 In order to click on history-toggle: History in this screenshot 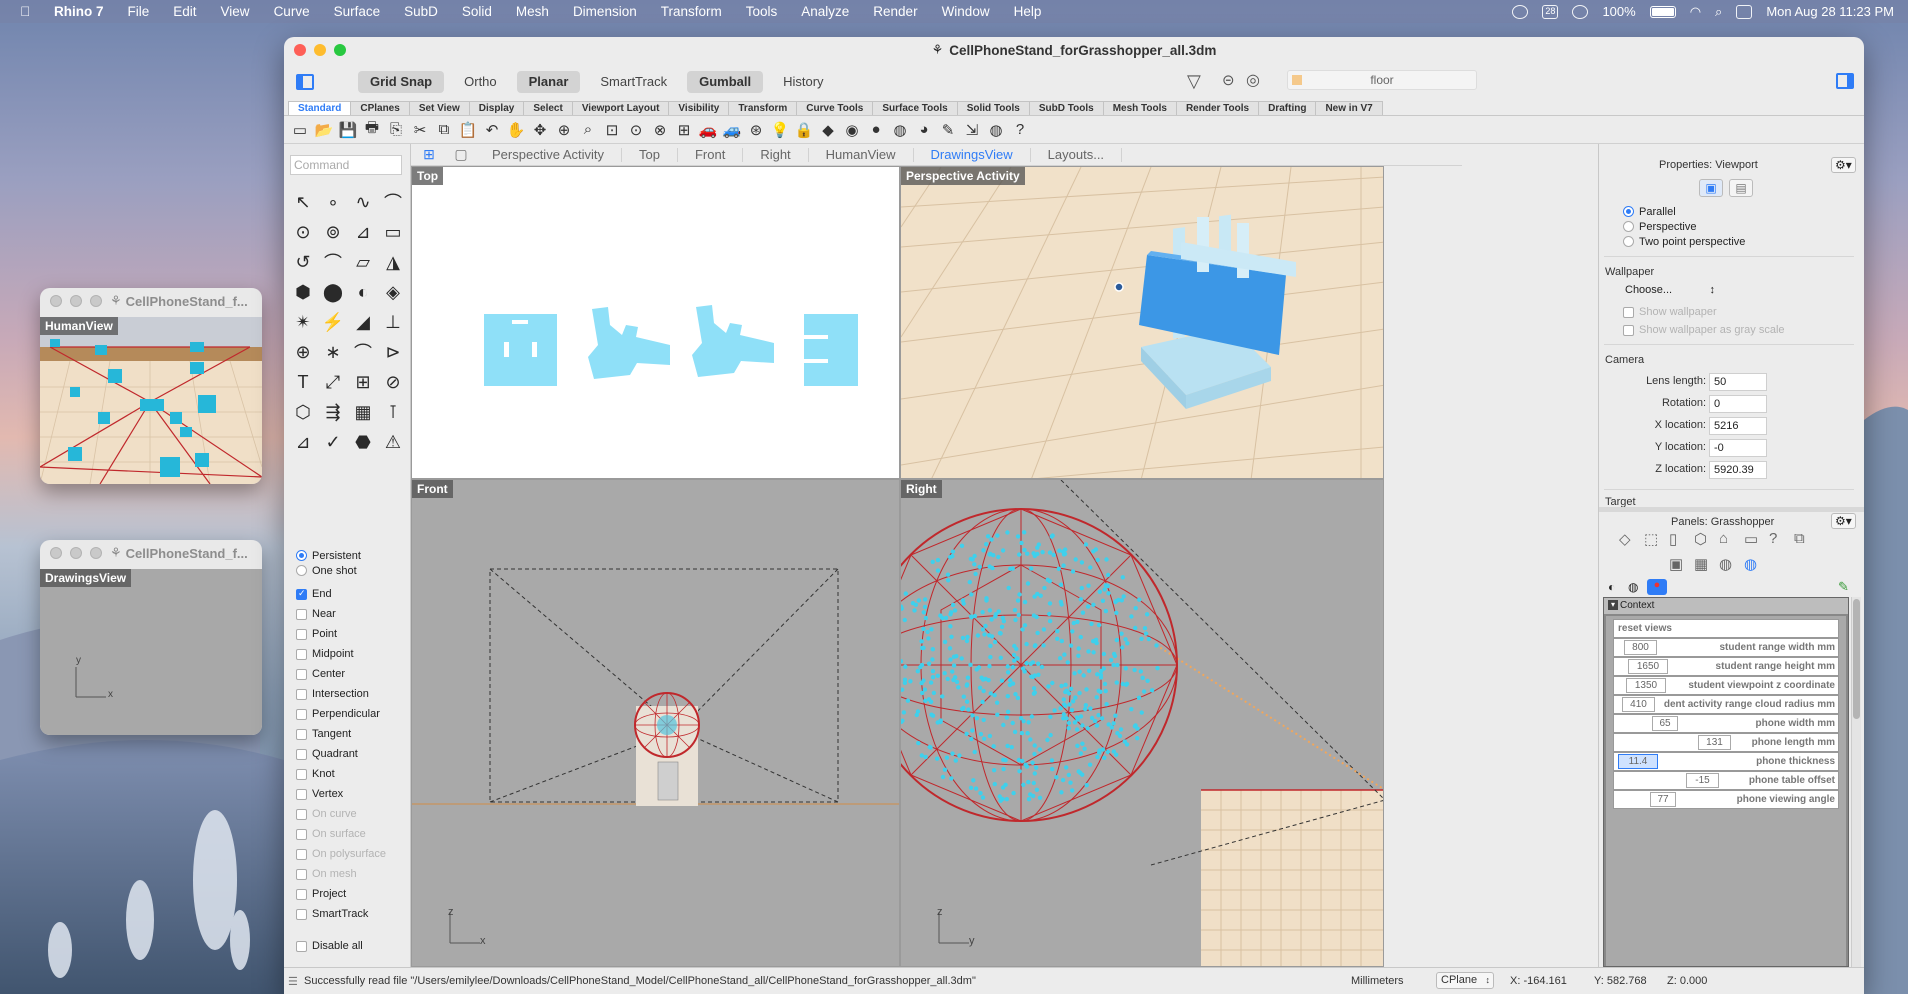, I will do `click(803, 82)`.